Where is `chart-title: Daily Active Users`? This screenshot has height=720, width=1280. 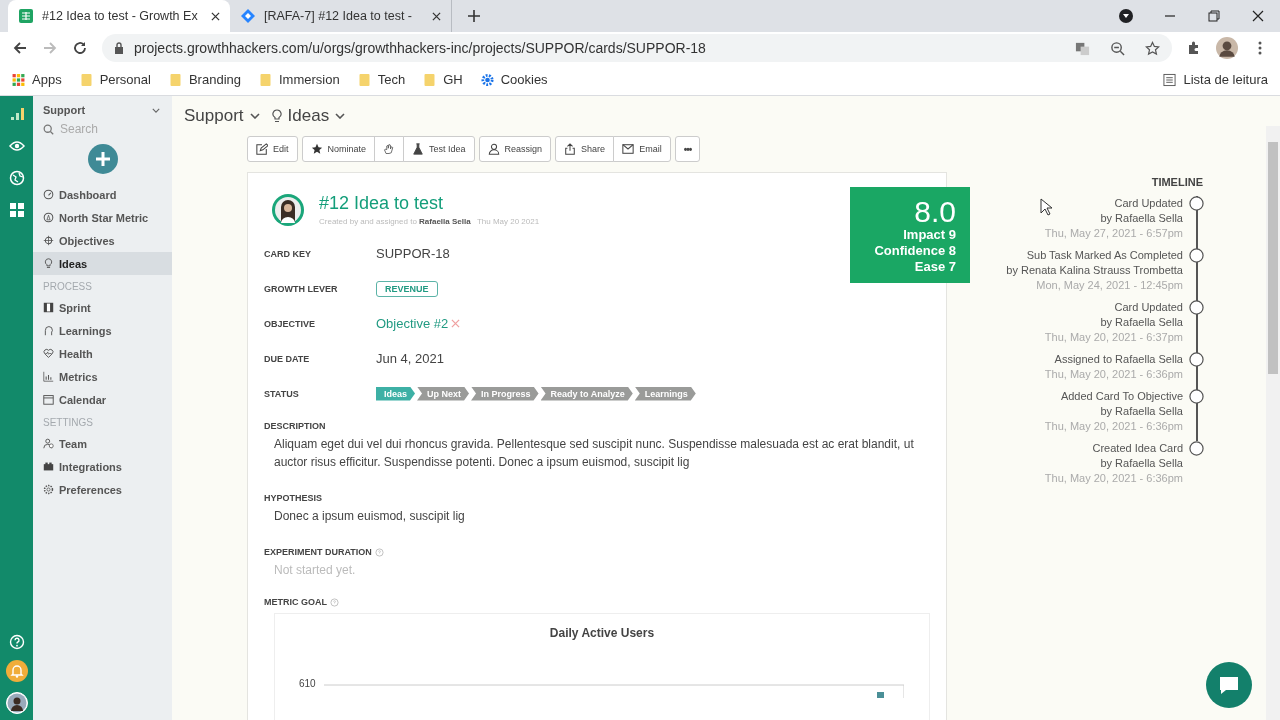
chart-title: Daily Active Users is located at coordinates (602, 633).